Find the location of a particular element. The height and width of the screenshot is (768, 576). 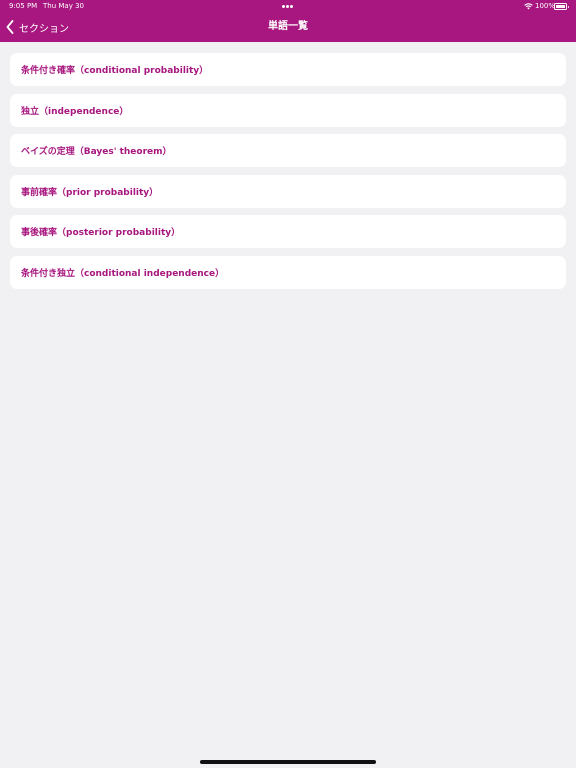

status-time: 9:05 PM is located at coordinates (23, 6).